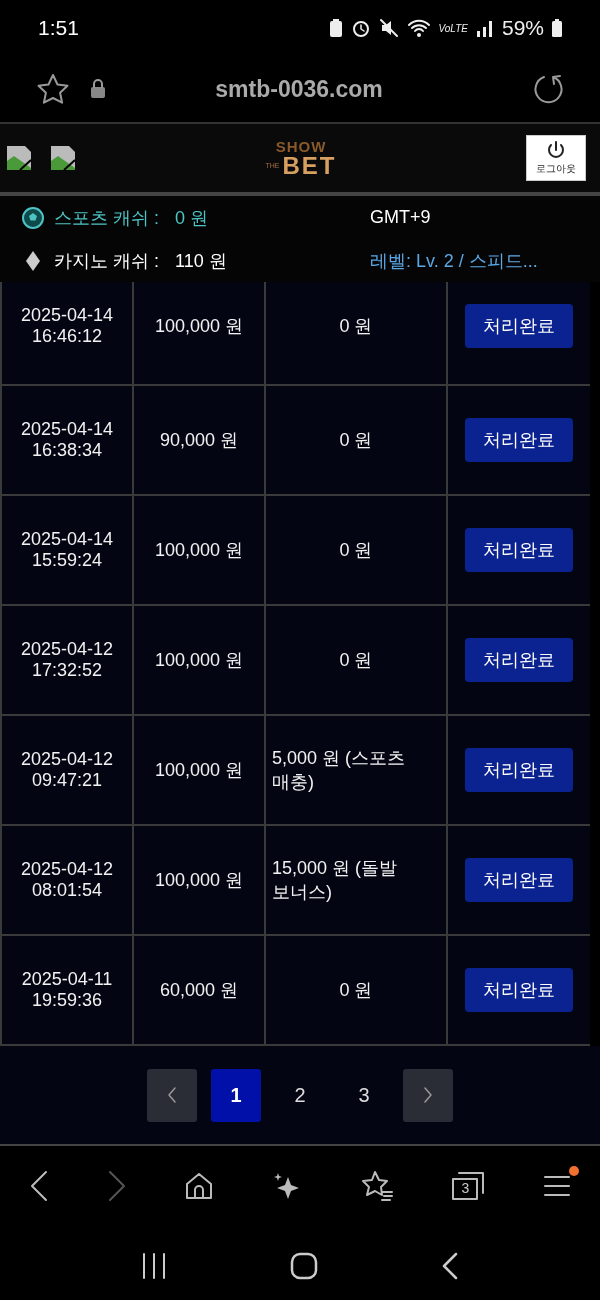  Describe the element at coordinates (67, 333) in the screenshot. I see `table-cell: 2025-04-14 16:46:12` at that location.